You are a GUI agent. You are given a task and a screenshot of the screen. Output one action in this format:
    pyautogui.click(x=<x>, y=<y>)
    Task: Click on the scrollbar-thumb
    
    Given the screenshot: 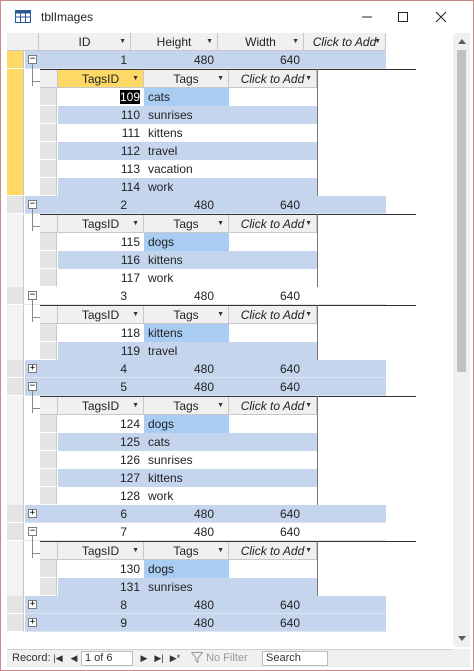 What is the action you would take?
    pyautogui.click(x=461, y=211)
    